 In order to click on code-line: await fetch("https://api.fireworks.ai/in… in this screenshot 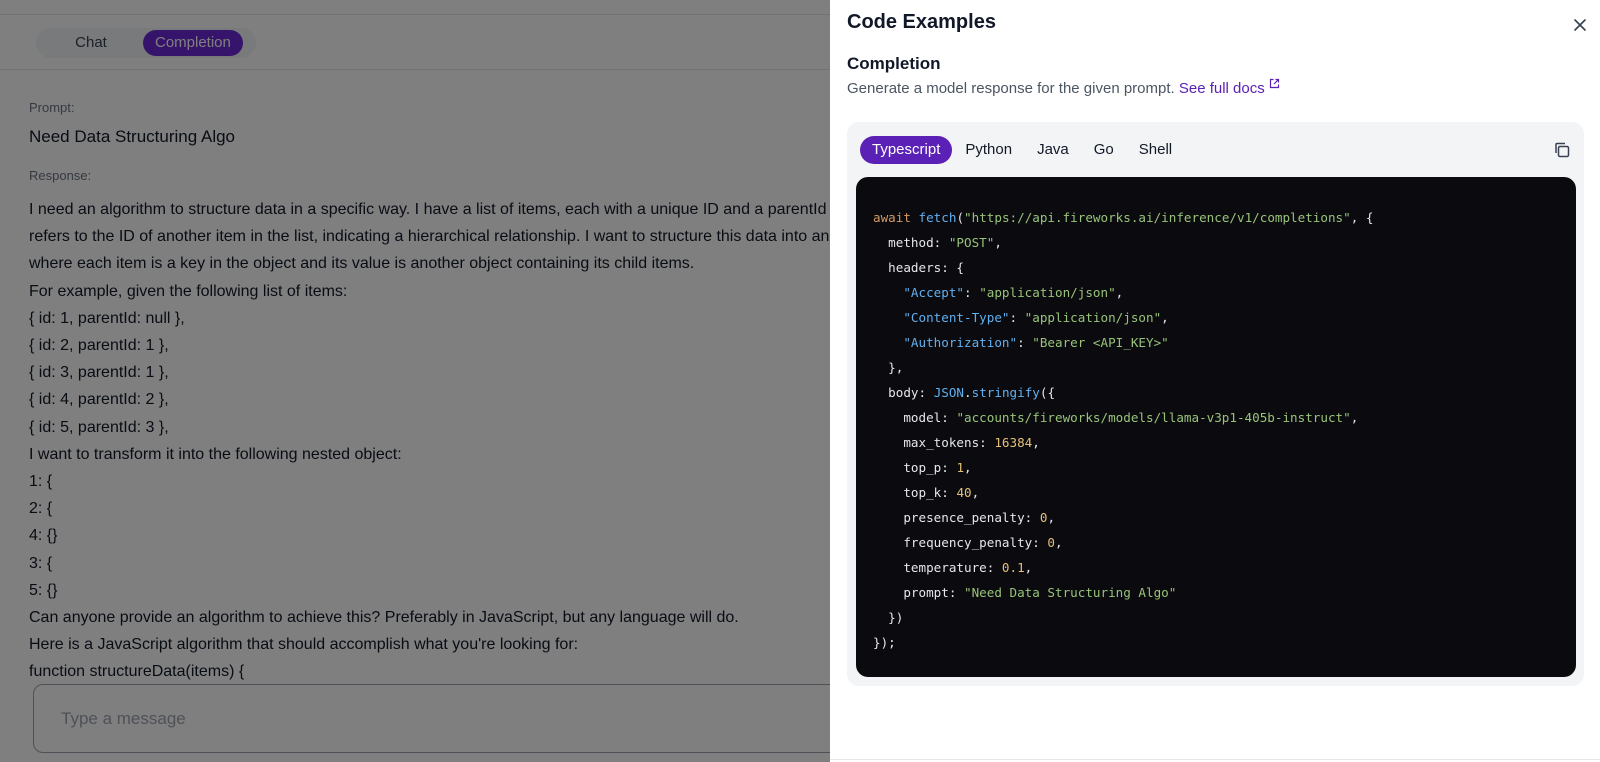, I will do `click(1123, 217)`.